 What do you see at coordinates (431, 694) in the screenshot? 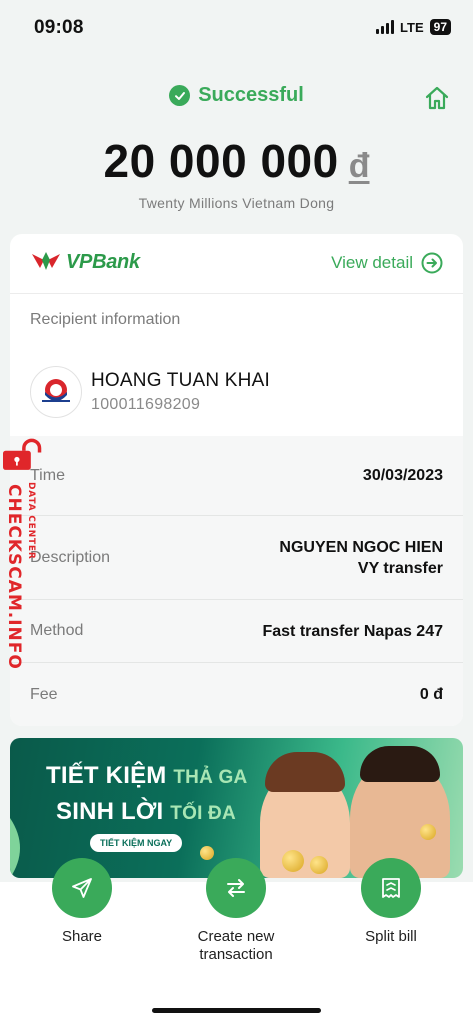
I see `detail-value: 0 đ` at bounding box center [431, 694].